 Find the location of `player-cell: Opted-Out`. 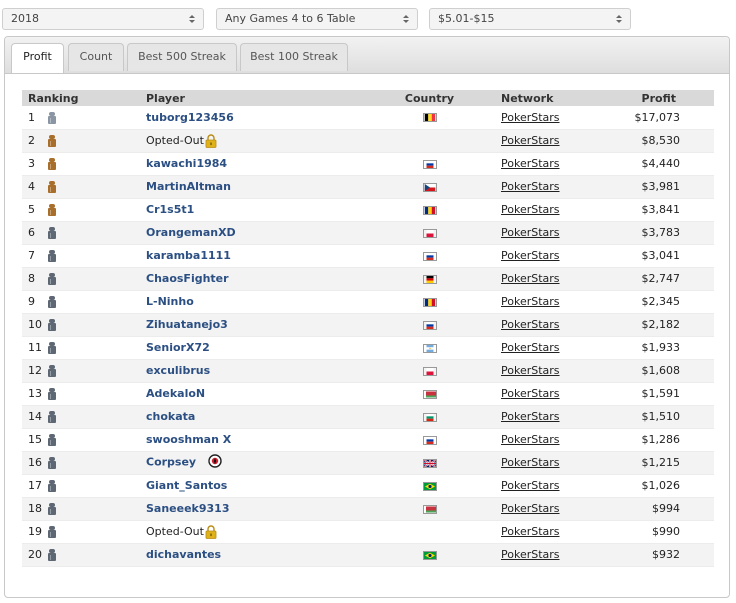

player-cell: Opted-Out is located at coordinates (252, 532).